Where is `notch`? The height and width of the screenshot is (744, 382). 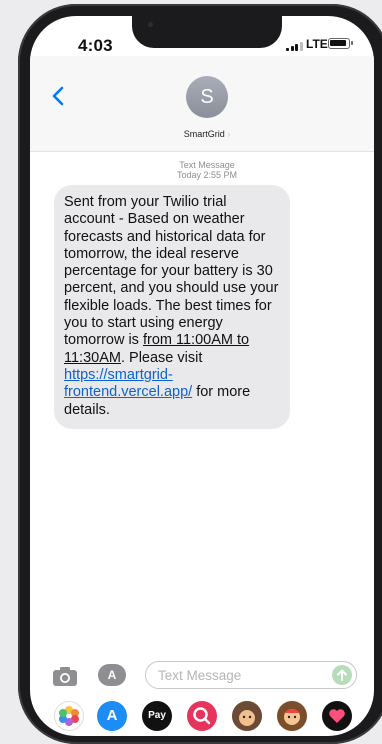 notch is located at coordinates (207, 32).